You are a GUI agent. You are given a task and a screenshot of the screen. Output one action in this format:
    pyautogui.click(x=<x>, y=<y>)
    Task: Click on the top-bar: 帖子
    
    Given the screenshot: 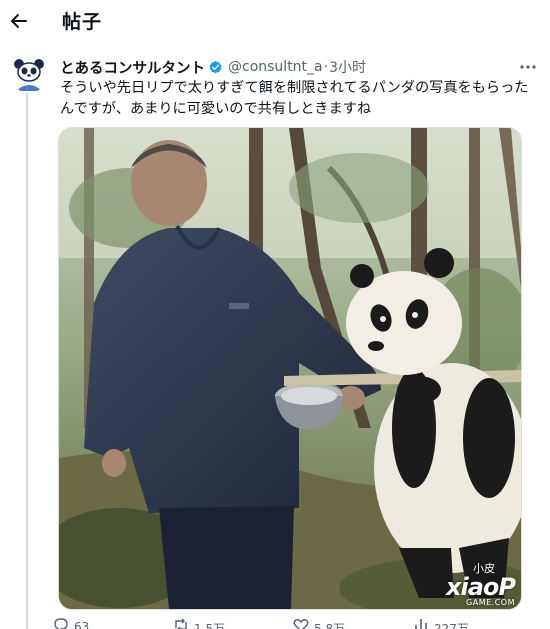 What is the action you would take?
    pyautogui.click(x=275, y=20)
    